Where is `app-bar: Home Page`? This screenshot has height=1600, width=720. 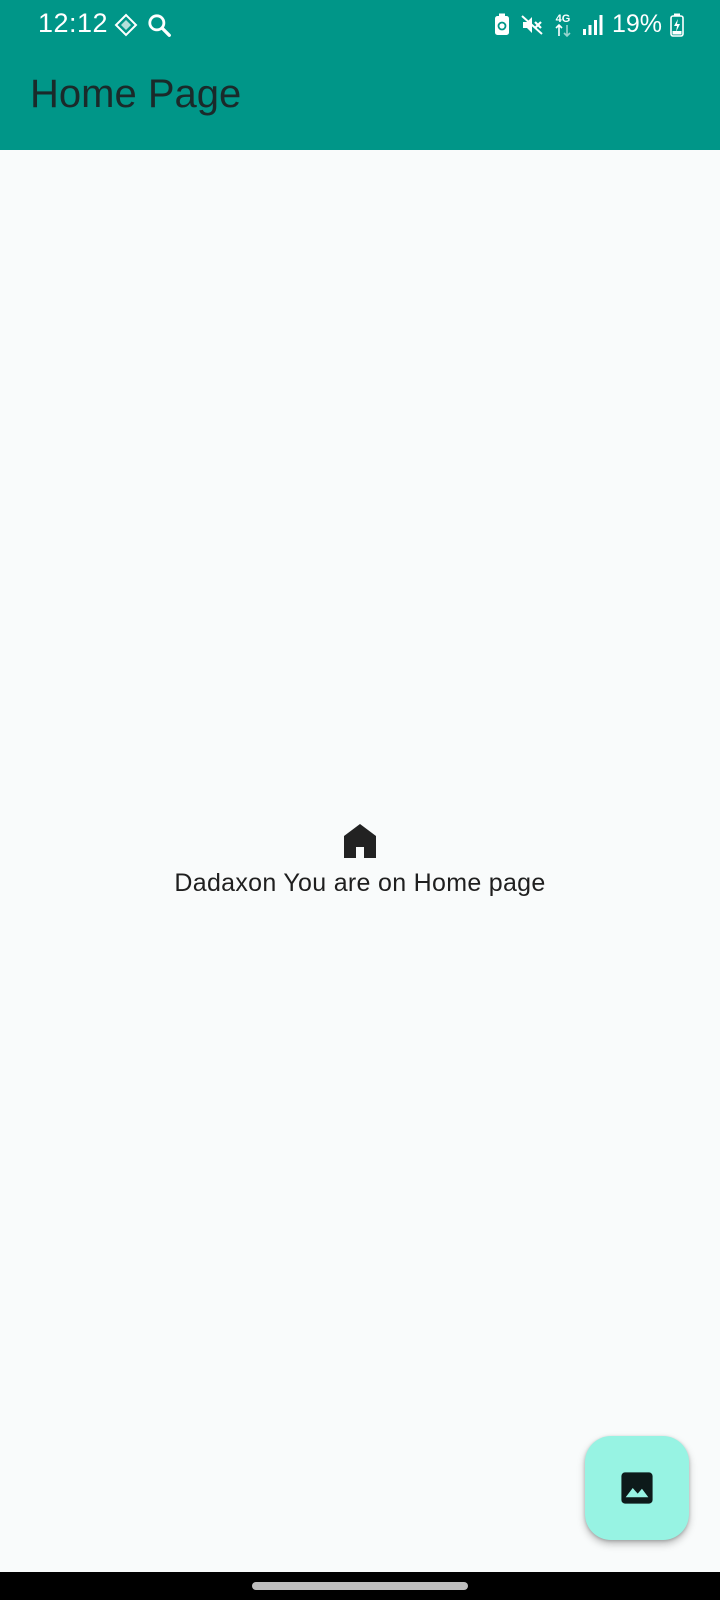
app-bar: Home Page is located at coordinates (360, 101).